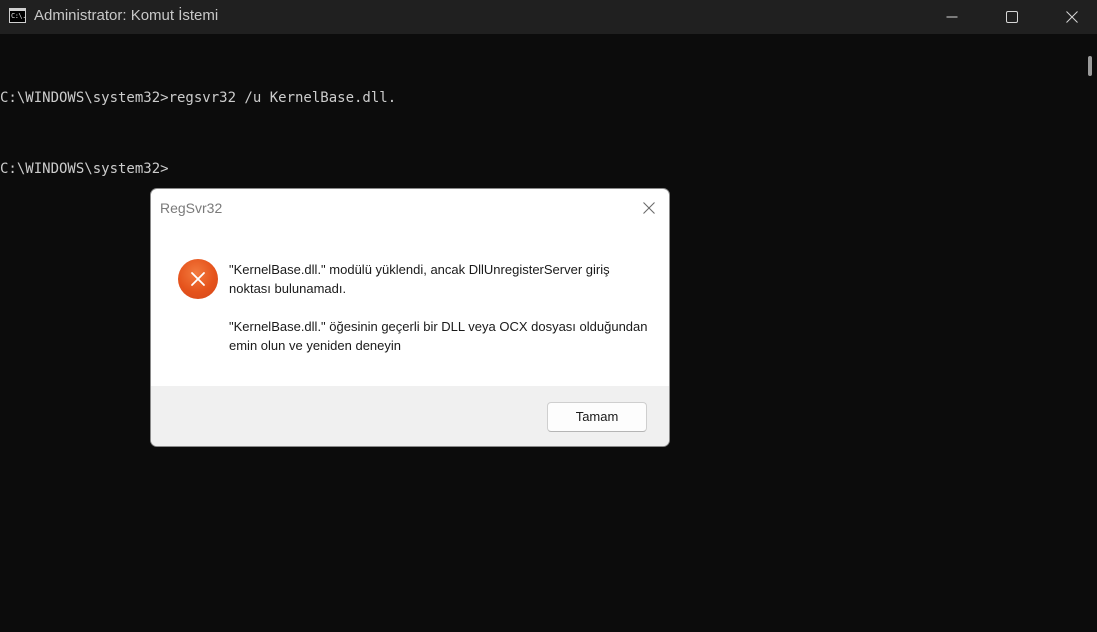 Image resolution: width=1097 pixels, height=632 pixels. What do you see at coordinates (1089, 333) in the screenshot?
I see `vertical-scrollbar` at bounding box center [1089, 333].